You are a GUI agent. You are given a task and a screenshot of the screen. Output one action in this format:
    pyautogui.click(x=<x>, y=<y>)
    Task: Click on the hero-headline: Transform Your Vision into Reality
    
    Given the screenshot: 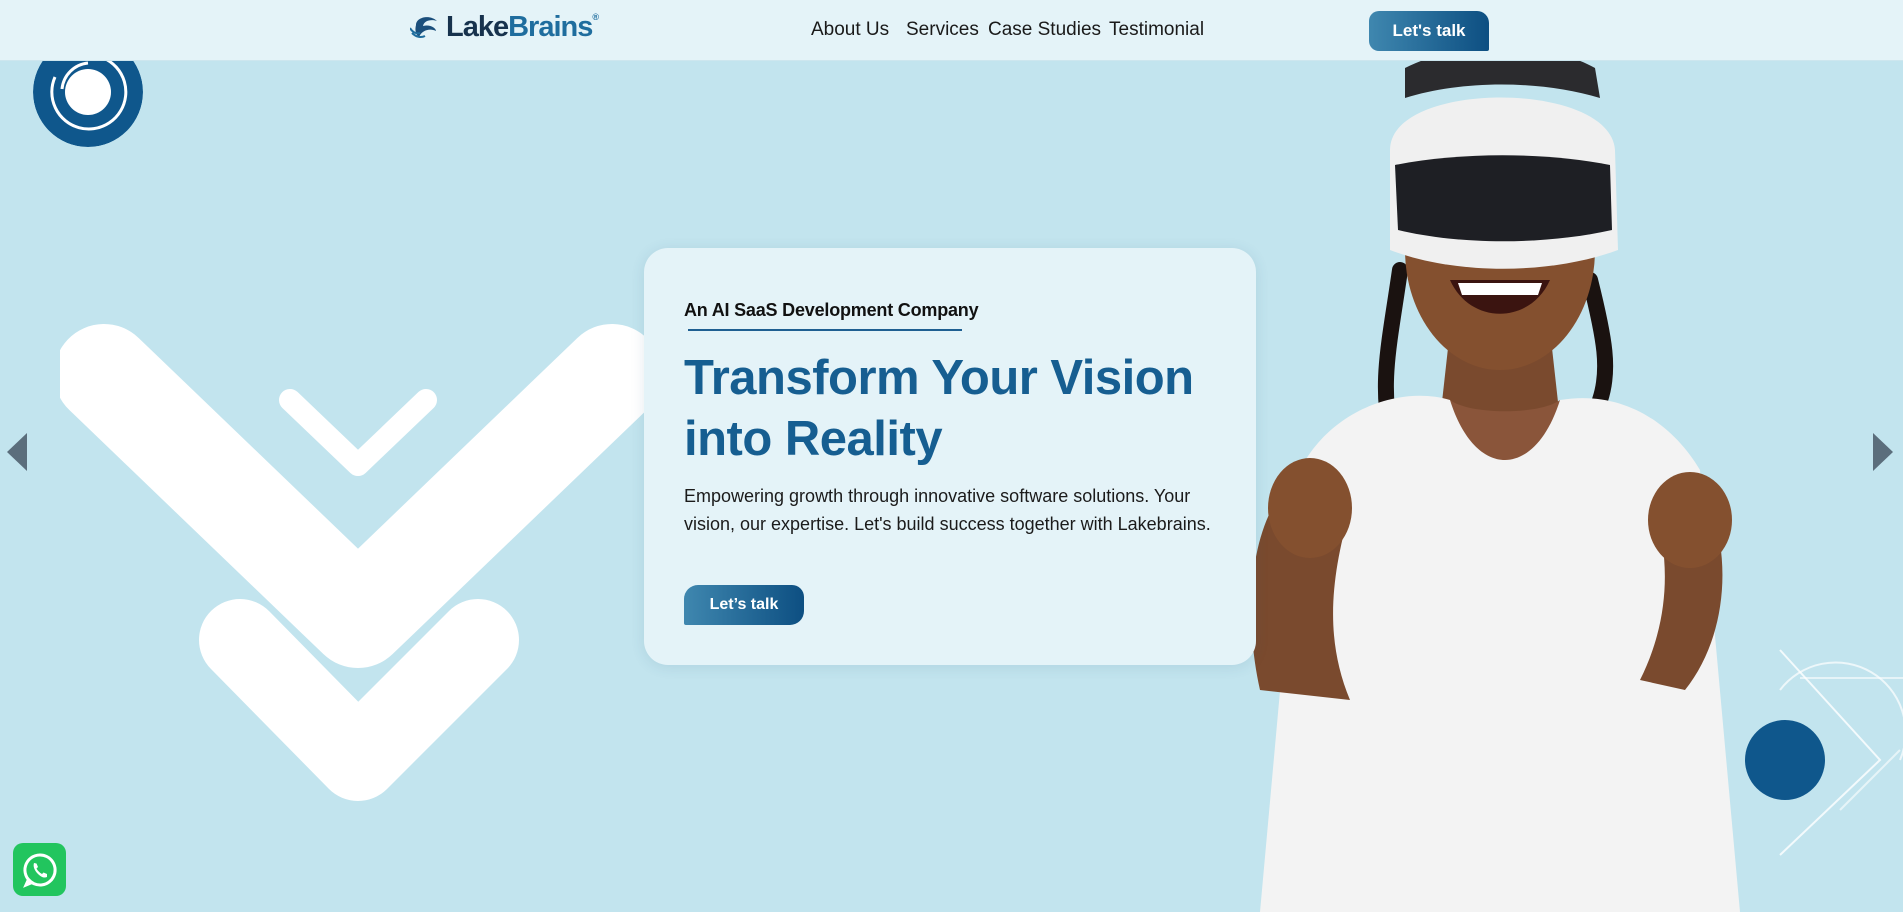 What is the action you would take?
    pyautogui.click(x=939, y=408)
    